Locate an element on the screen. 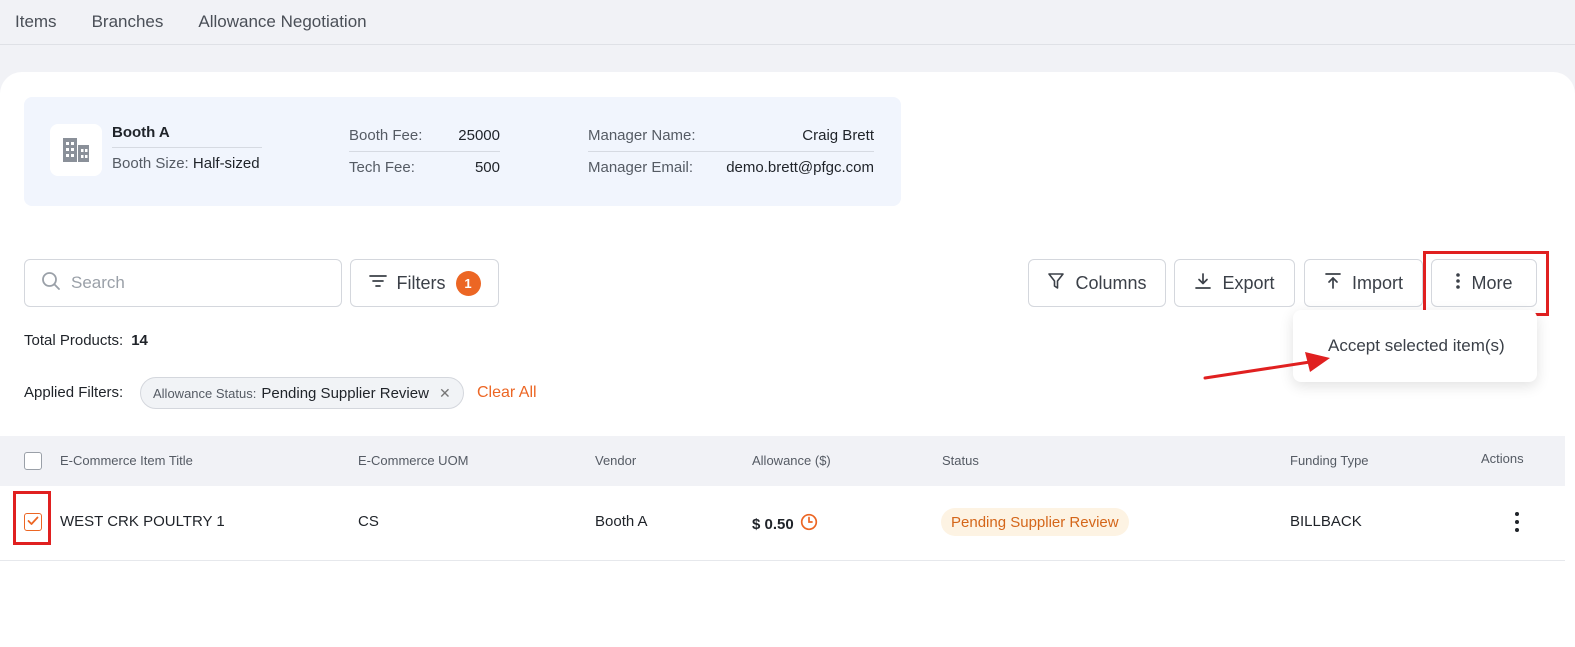 This screenshot has height=647, width=1575. tech-fee-label: Tech Fee: is located at coordinates (382, 167).